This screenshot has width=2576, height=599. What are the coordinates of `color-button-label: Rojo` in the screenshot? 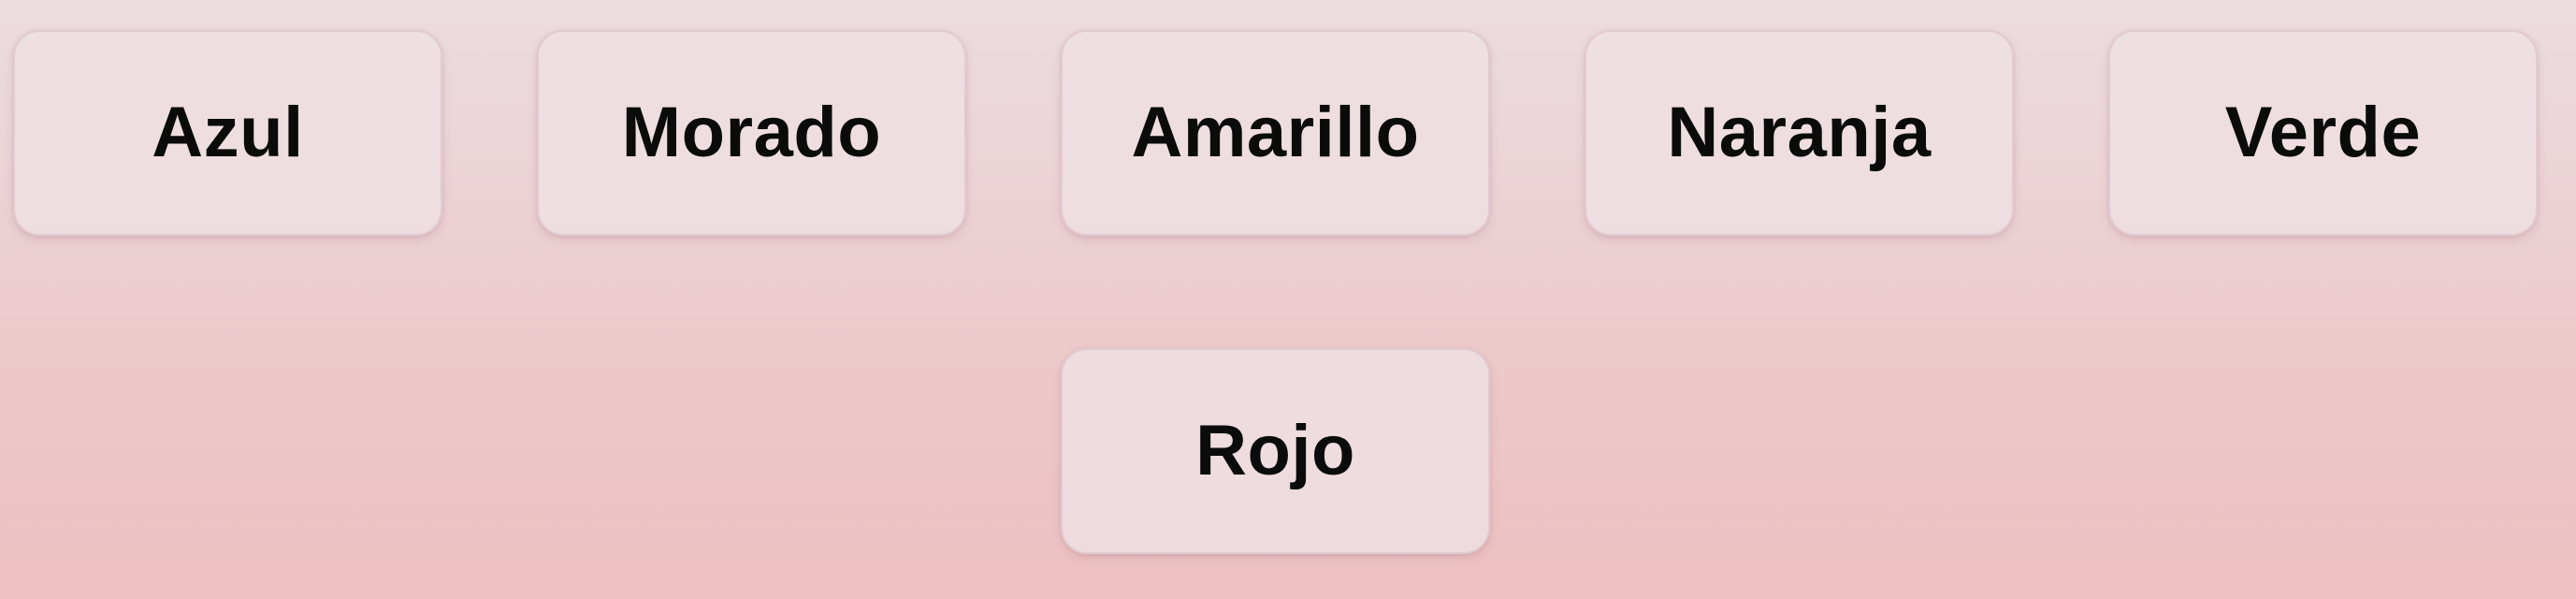 It's located at (1275, 450).